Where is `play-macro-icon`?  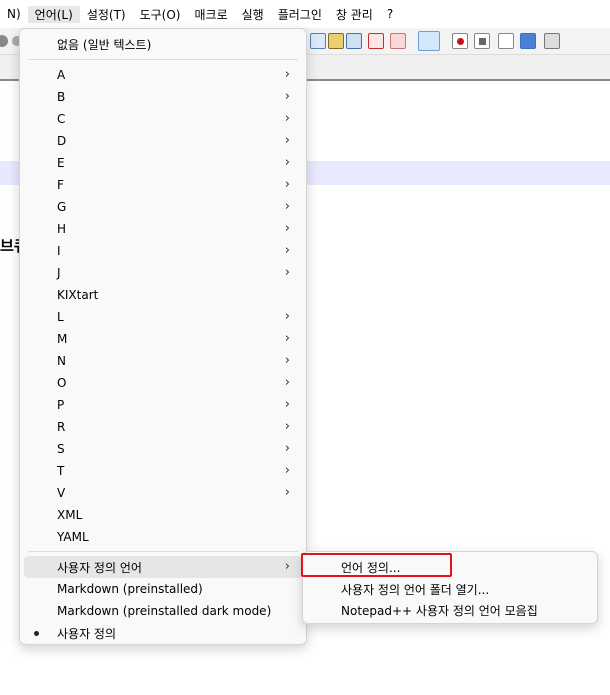 play-macro-icon is located at coordinates (506, 41).